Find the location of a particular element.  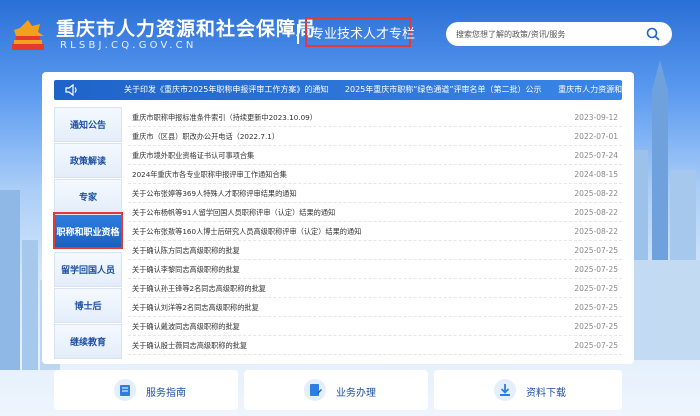

list-item-title: 关于公布张敖等160人博士后研究人员高级职称评审（认定）结果的通知 is located at coordinates (246, 232).